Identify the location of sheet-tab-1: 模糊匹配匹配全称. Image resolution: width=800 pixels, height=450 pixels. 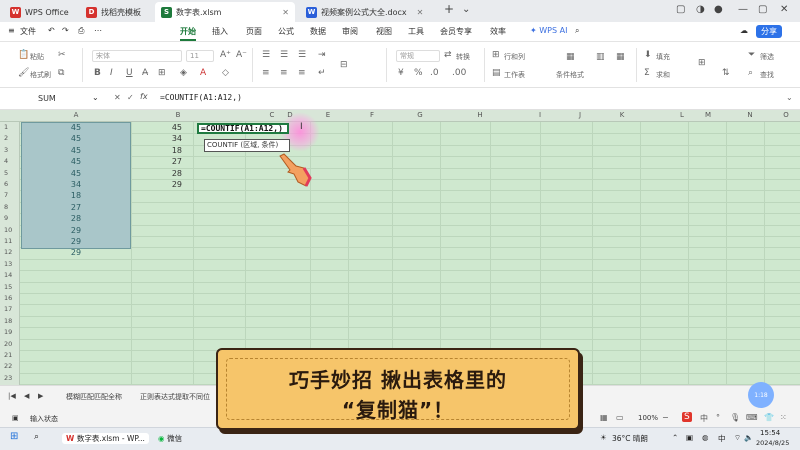
(94, 397).